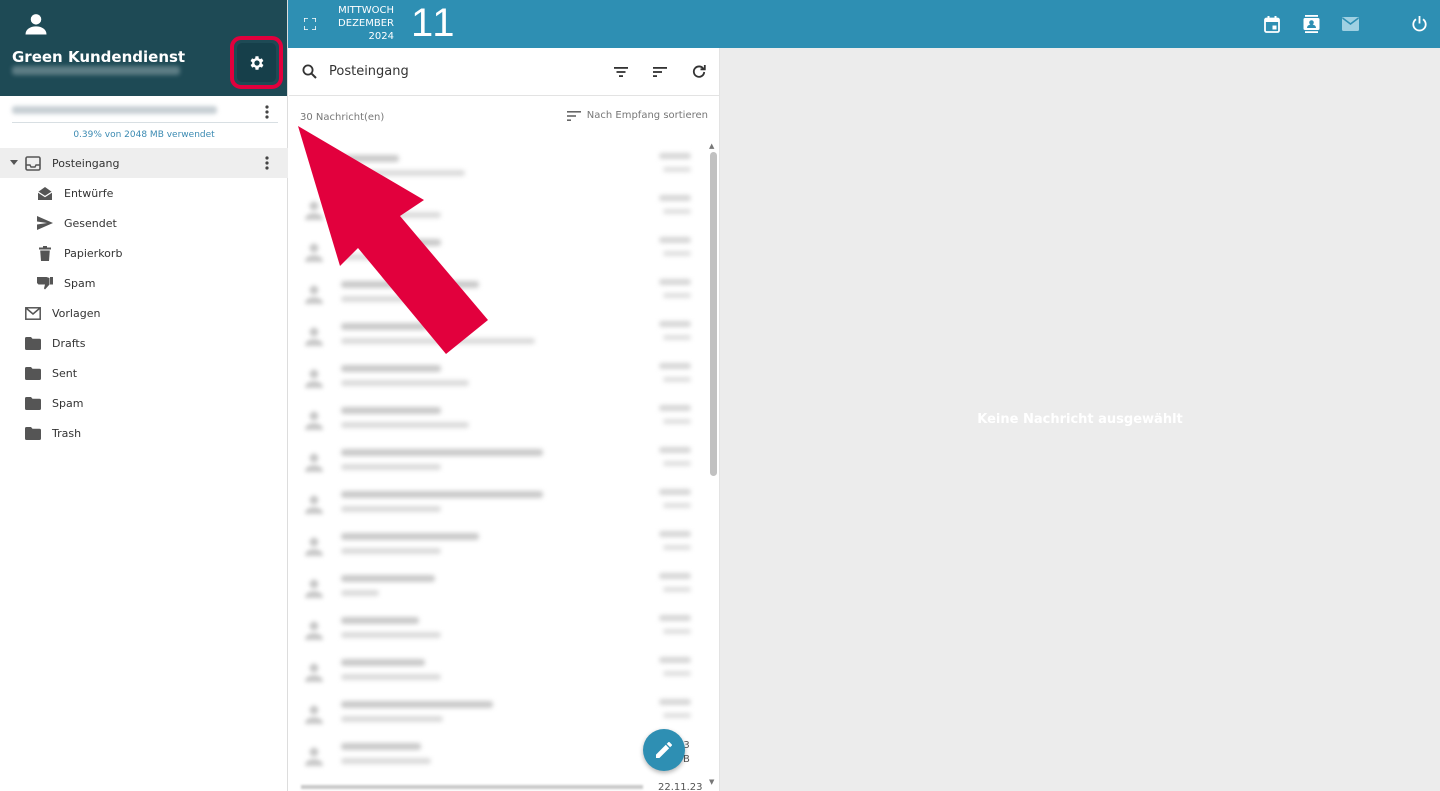 The width and height of the screenshot is (1440, 791). Describe the element at coordinates (342, 117) in the screenshot. I see `message-count: 30 Nachricht(en)` at that location.